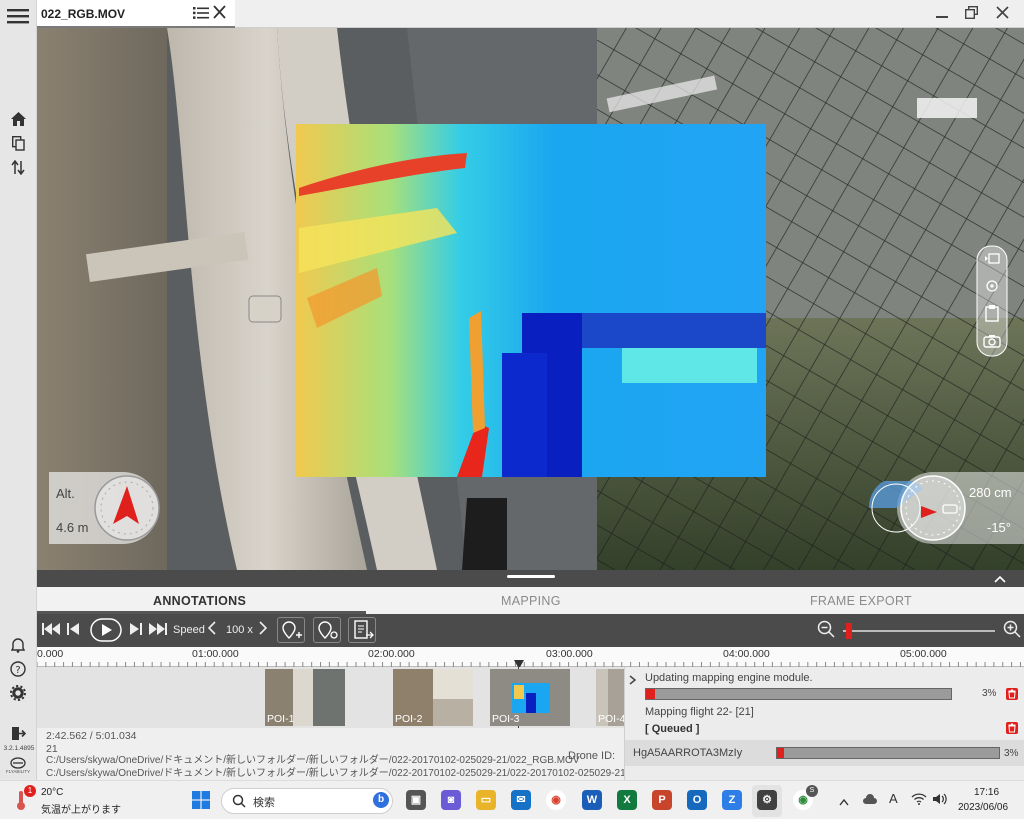 This screenshot has height=819, width=1024. I want to click on poi-label: POI-1, so click(281, 719).